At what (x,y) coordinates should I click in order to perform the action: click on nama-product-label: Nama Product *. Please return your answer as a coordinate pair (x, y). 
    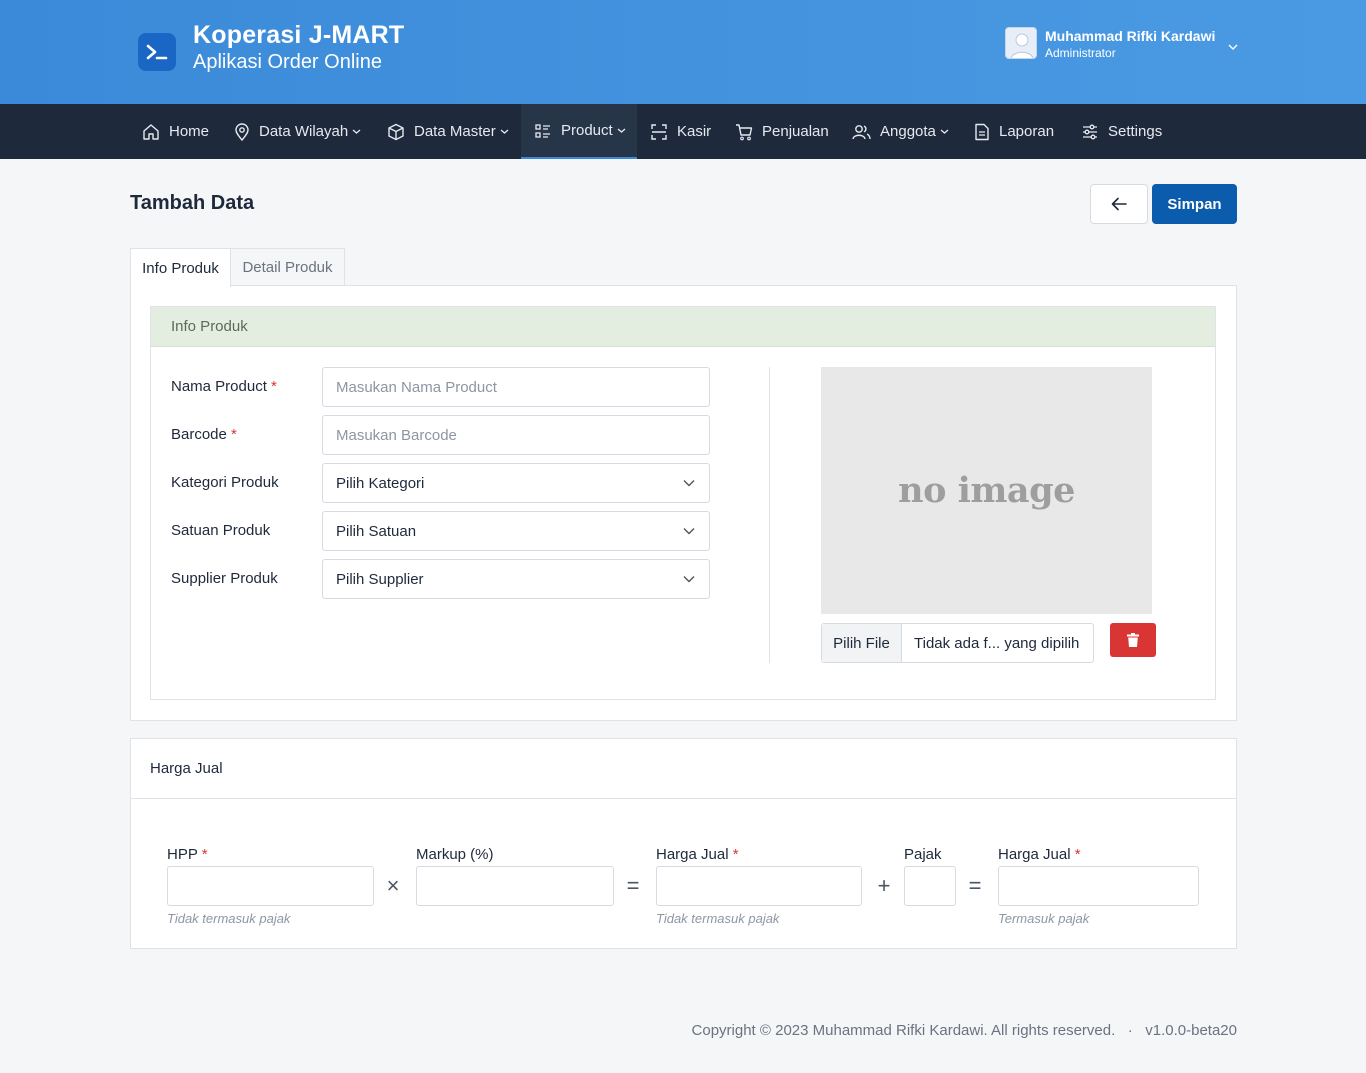
    Looking at the image, I should click on (224, 386).